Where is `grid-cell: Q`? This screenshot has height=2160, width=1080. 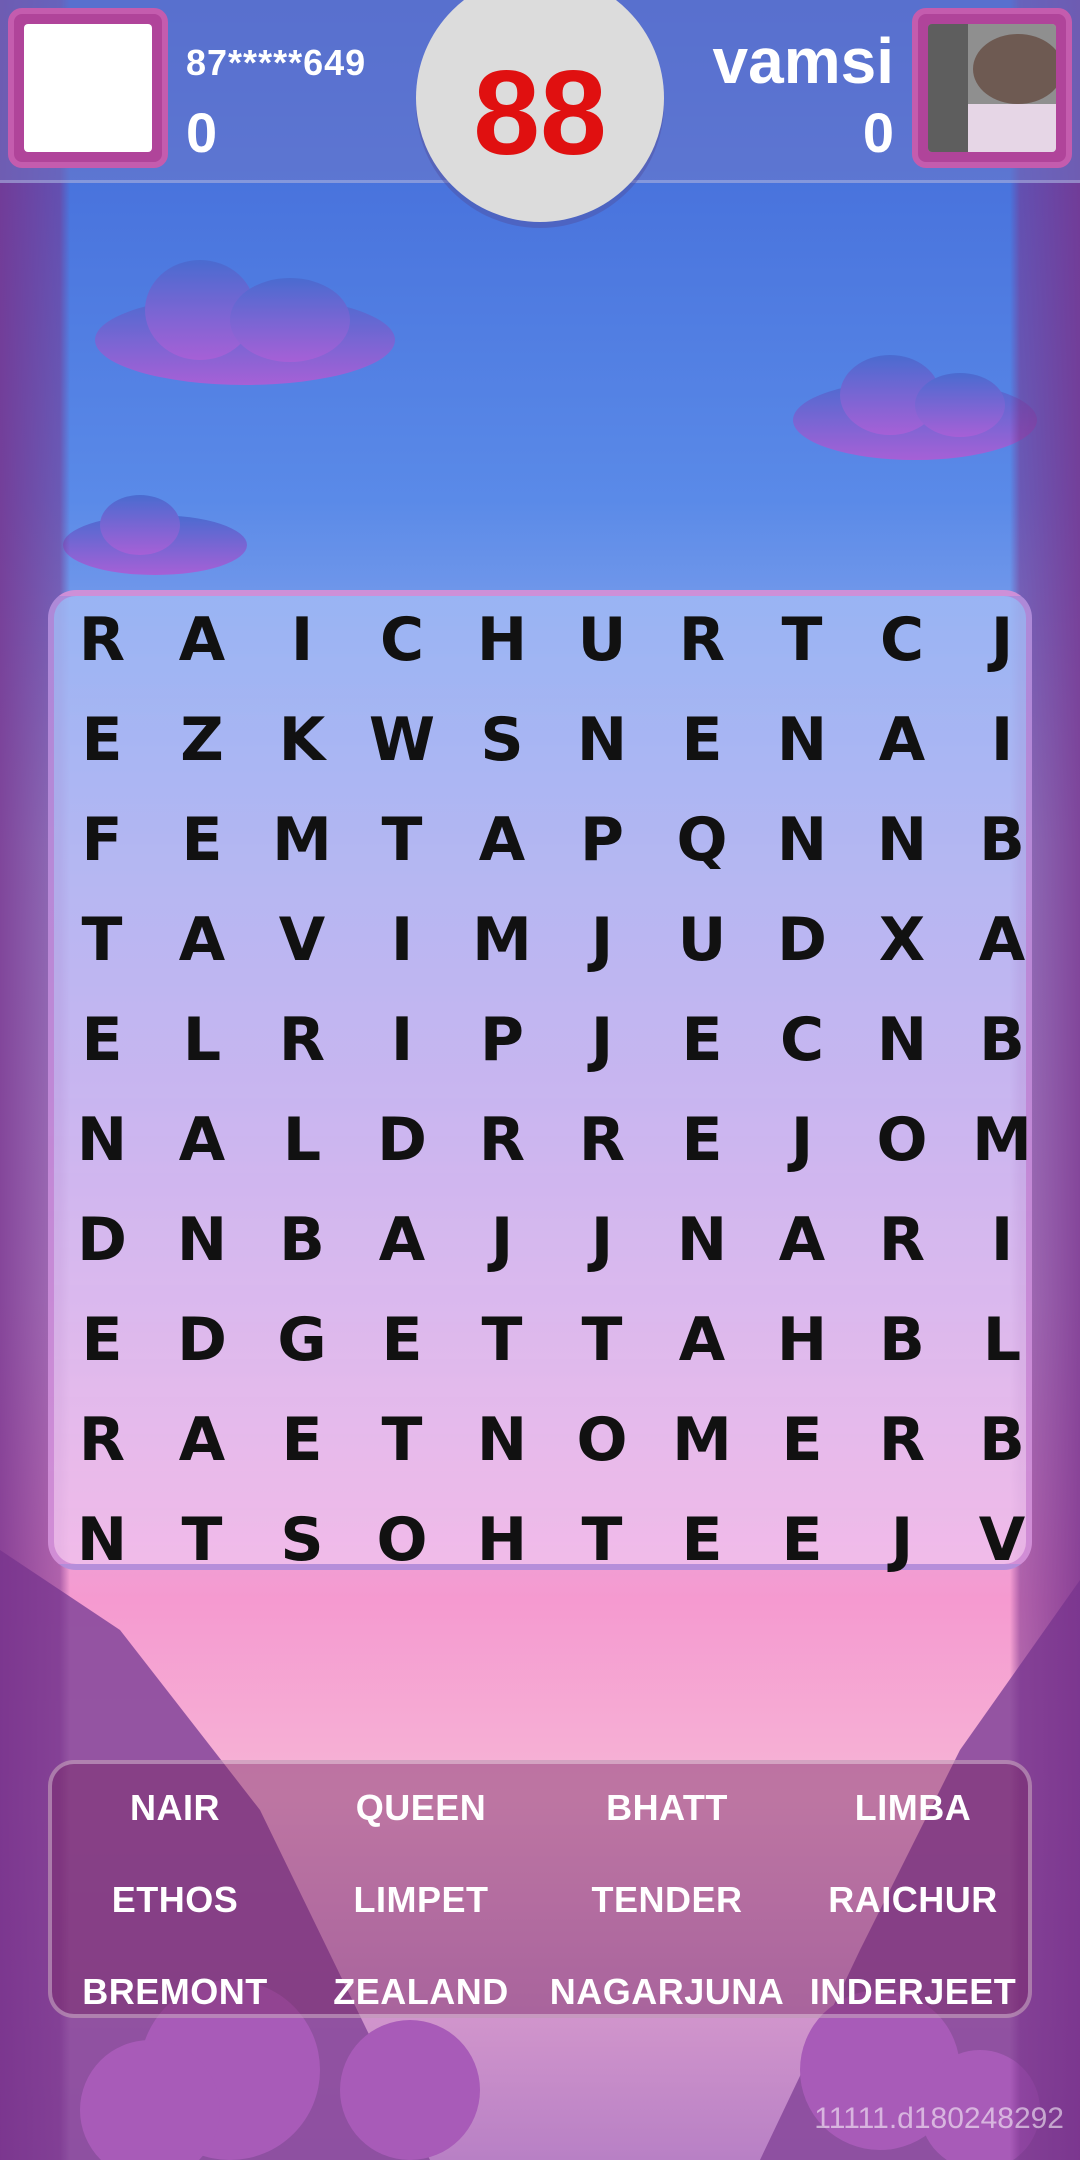
grid-cell: Q is located at coordinates (702, 840).